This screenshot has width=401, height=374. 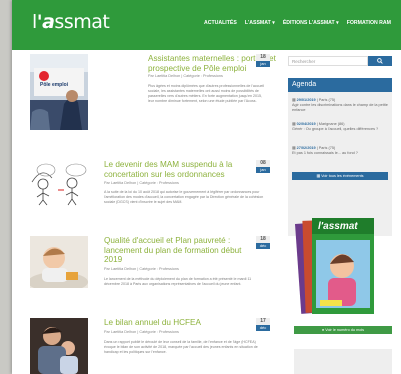 I want to click on sidebar-widget-placeholder, so click(x=343, y=361).